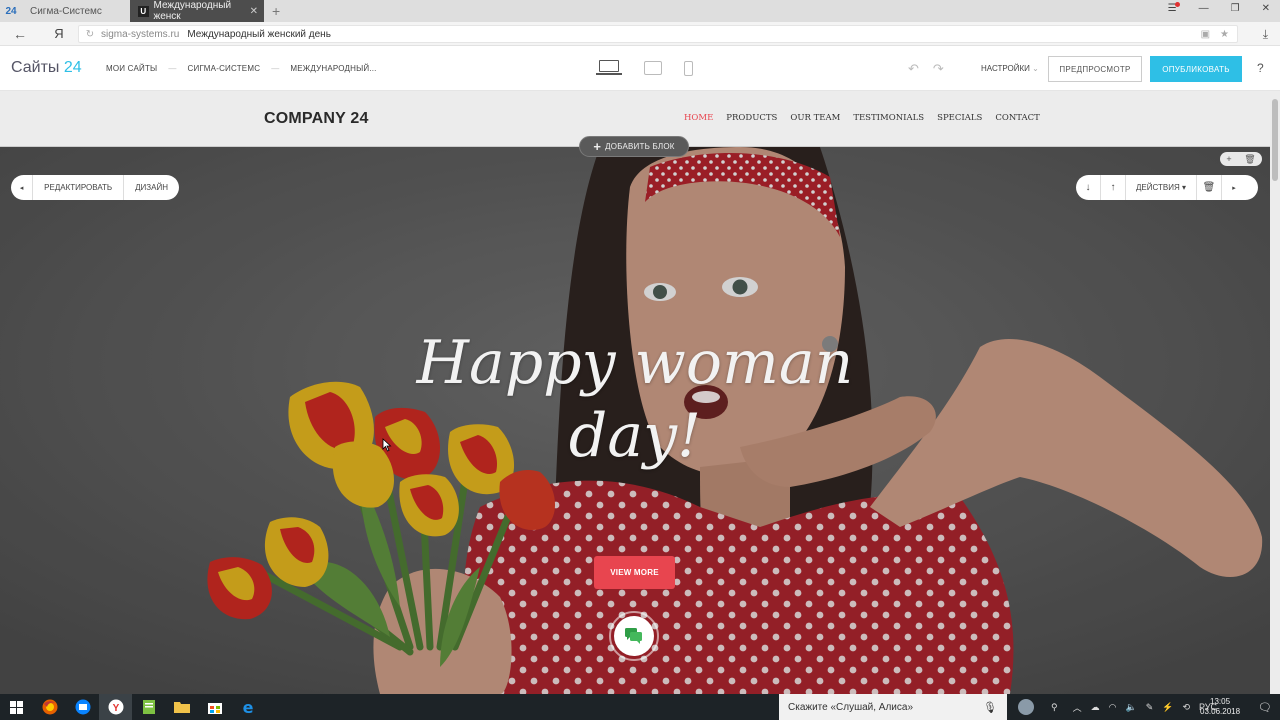 The width and height of the screenshot is (1280, 720). Describe the element at coordinates (959, 118) in the screenshot. I see `nav-specials: SPECIALS` at that location.